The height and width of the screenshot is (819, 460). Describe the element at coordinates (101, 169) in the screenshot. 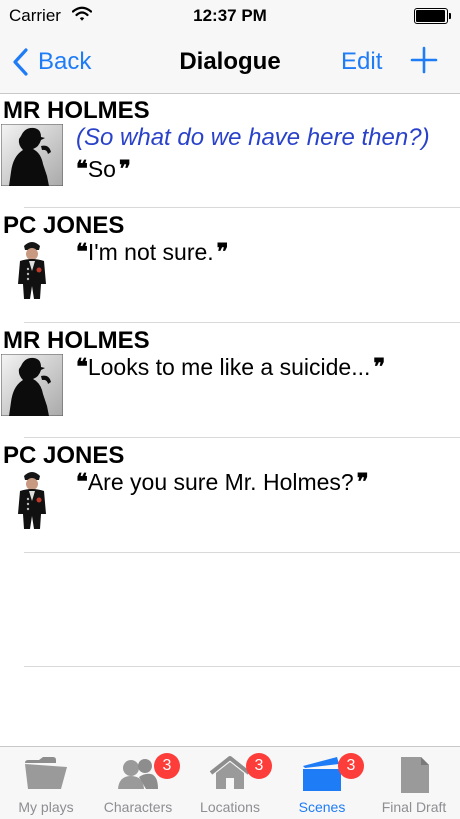

I see `speech-line: So` at that location.